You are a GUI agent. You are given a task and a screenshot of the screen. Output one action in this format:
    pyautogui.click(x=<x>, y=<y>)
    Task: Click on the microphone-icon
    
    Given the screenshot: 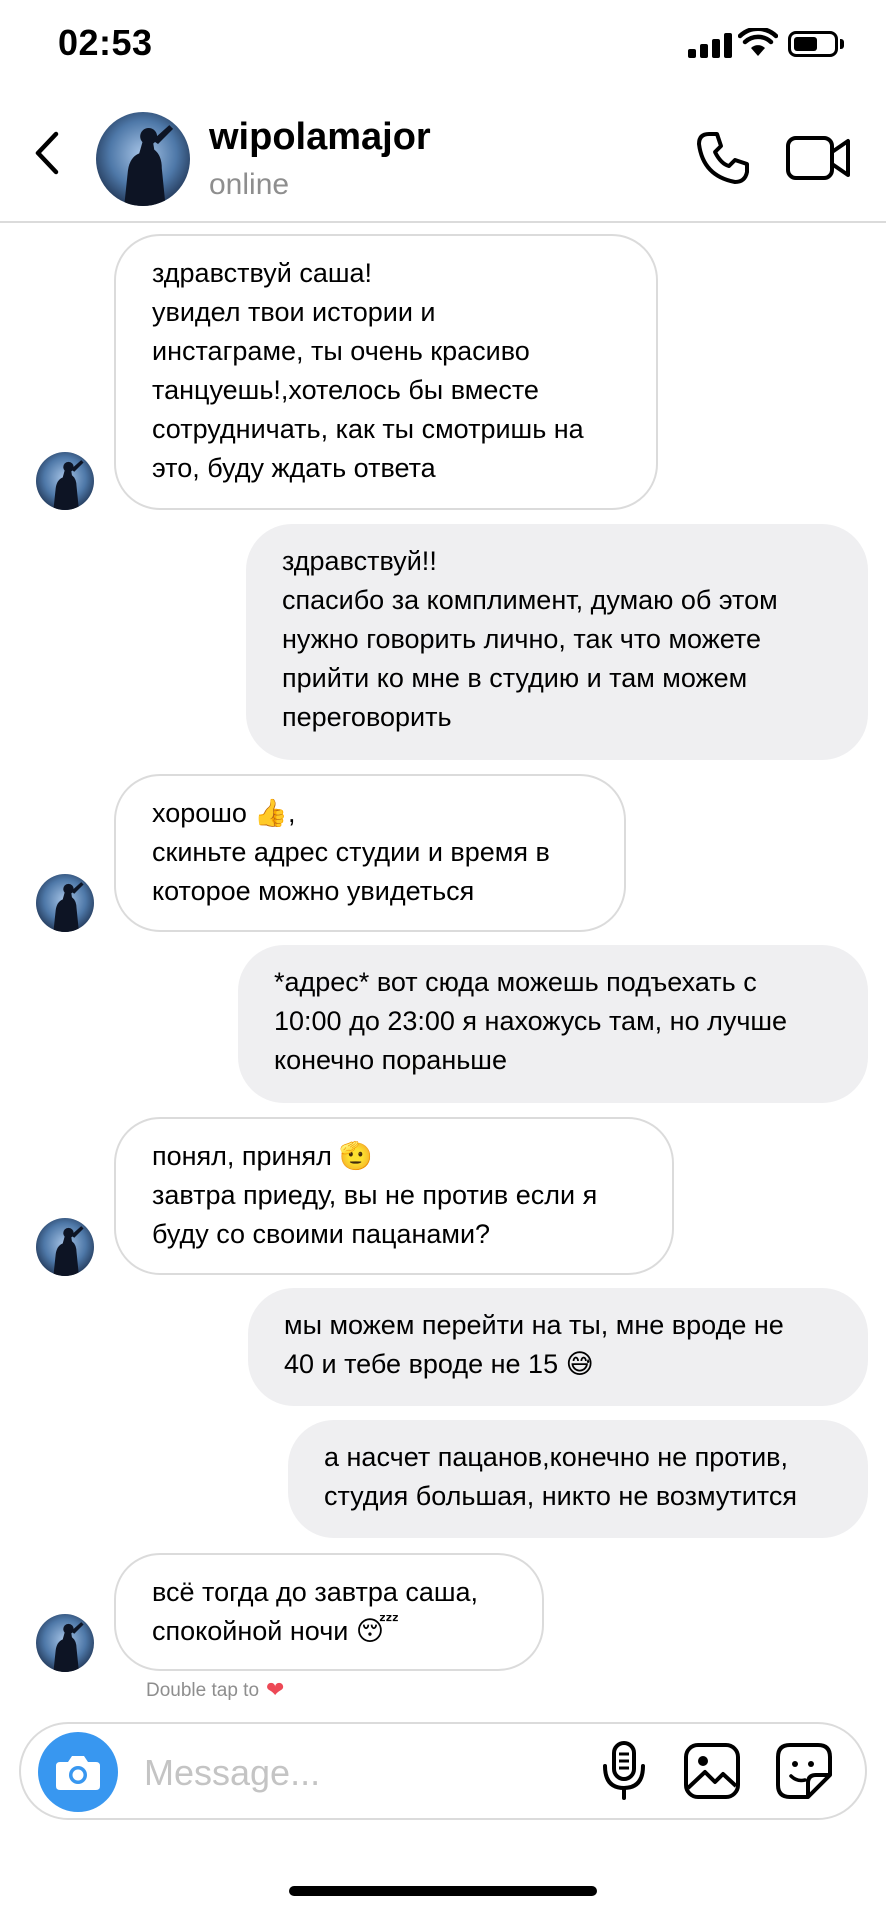 What is the action you would take?
    pyautogui.click(x=624, y=1771)
    